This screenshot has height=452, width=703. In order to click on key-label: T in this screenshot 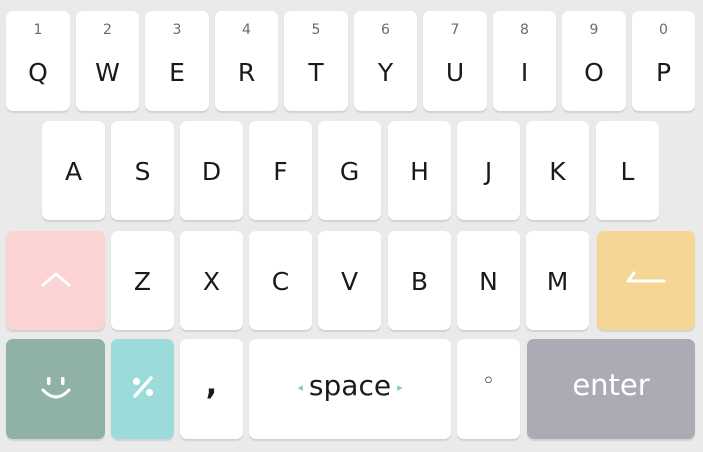, I will do `click(316, 72)`.